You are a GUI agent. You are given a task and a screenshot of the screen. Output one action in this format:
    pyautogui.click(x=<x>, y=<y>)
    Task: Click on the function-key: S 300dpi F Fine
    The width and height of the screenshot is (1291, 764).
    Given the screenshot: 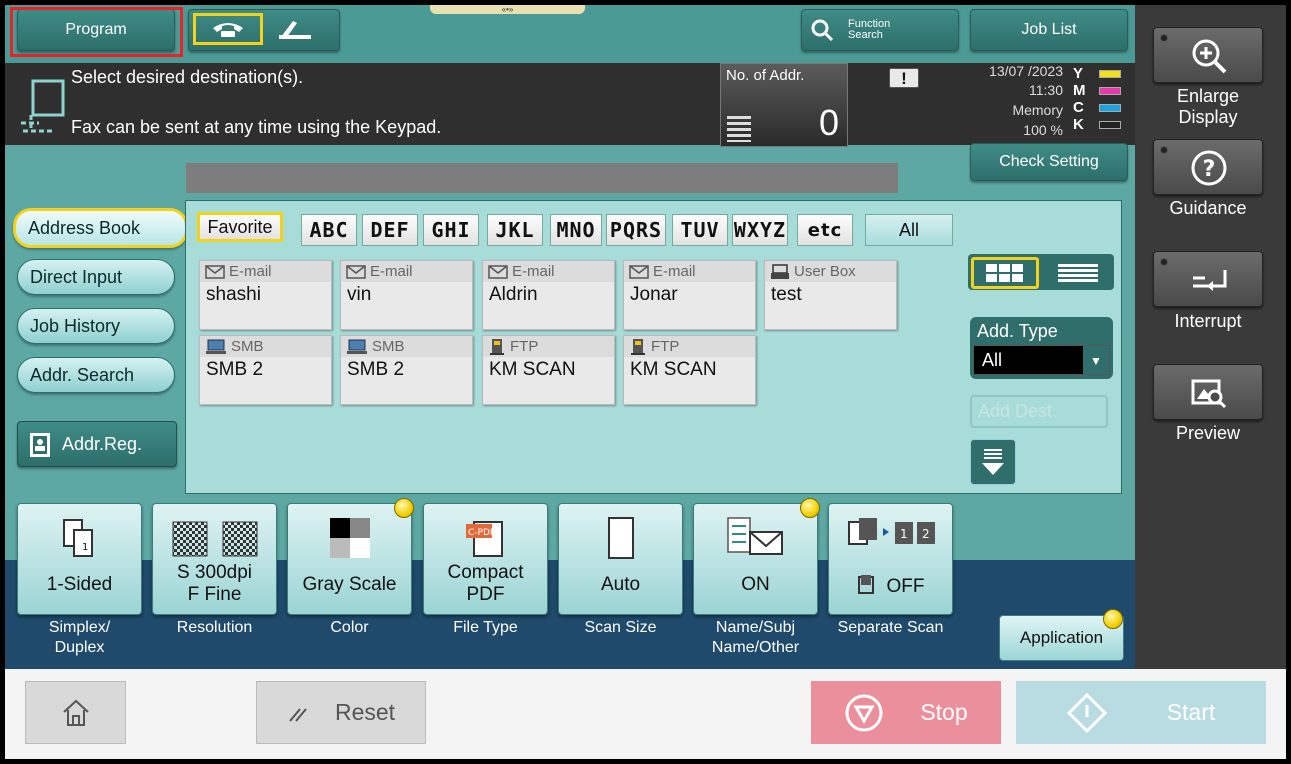 What is the action you would take?
    pyautogui.click(x=214, y=559)
    